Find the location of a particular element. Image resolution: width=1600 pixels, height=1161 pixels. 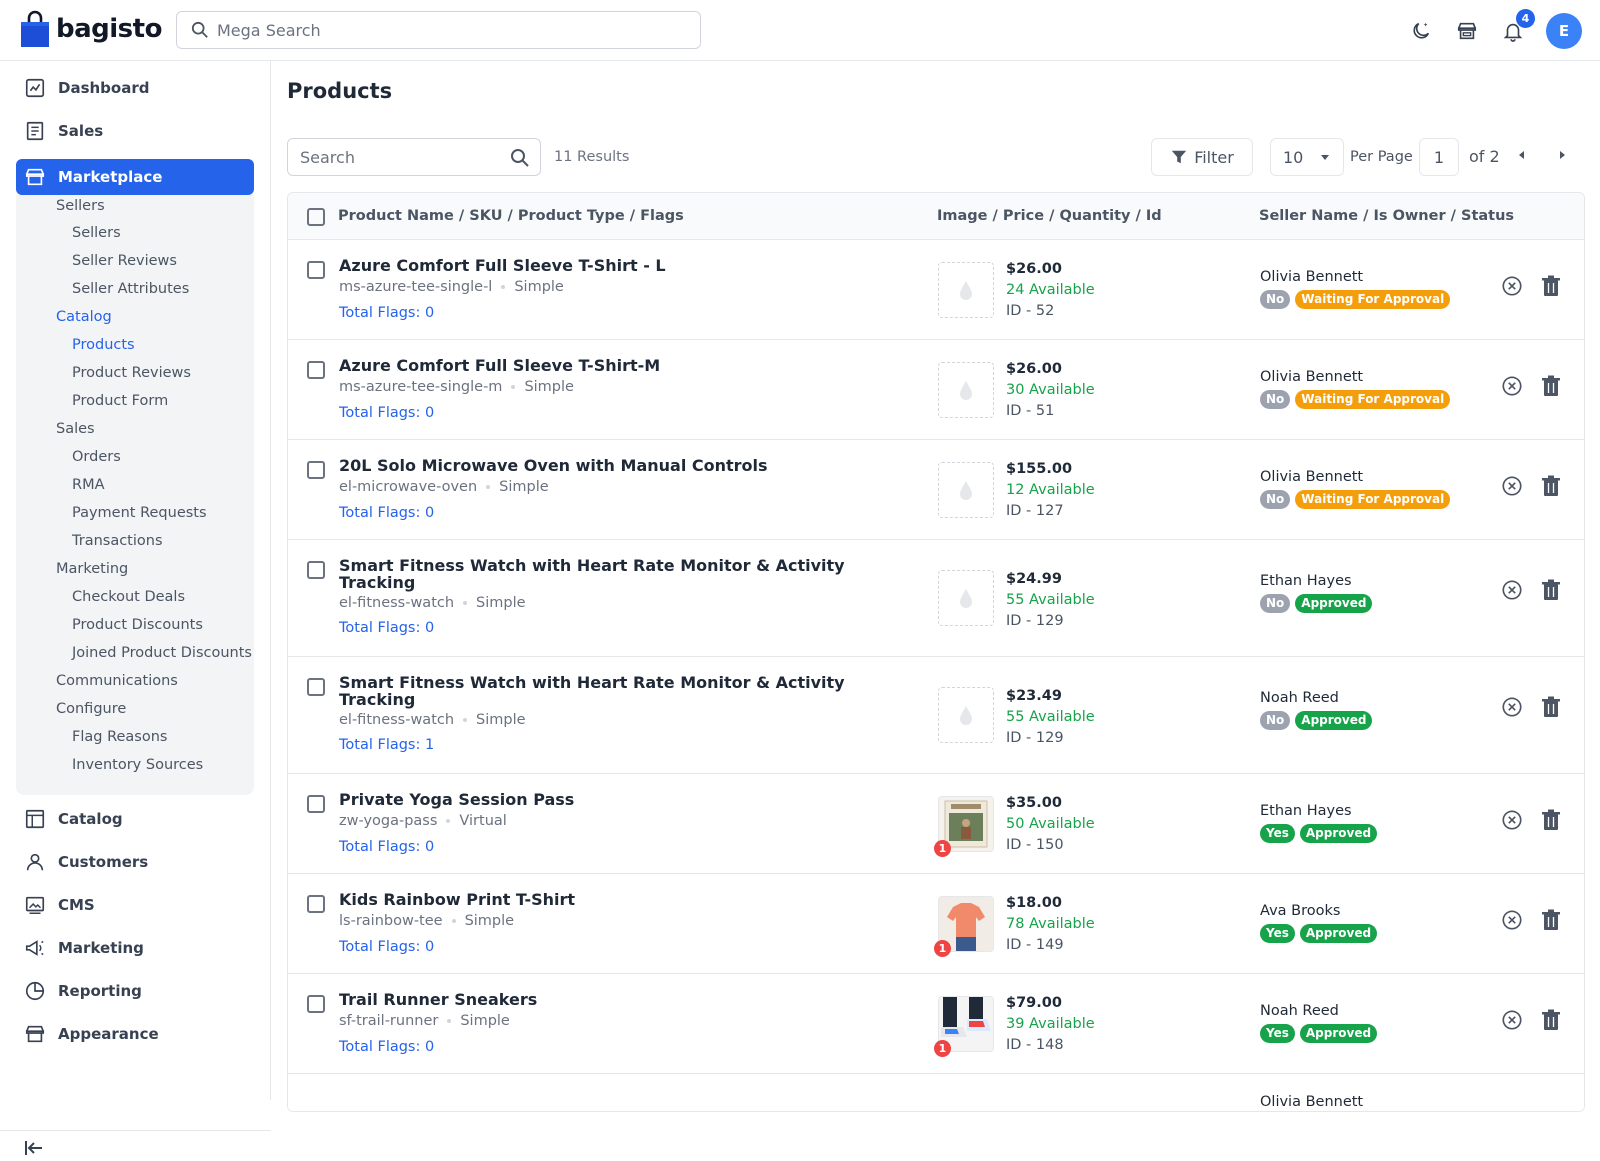

submenu-sellers: Sellers is located at coordinates (96, 233).